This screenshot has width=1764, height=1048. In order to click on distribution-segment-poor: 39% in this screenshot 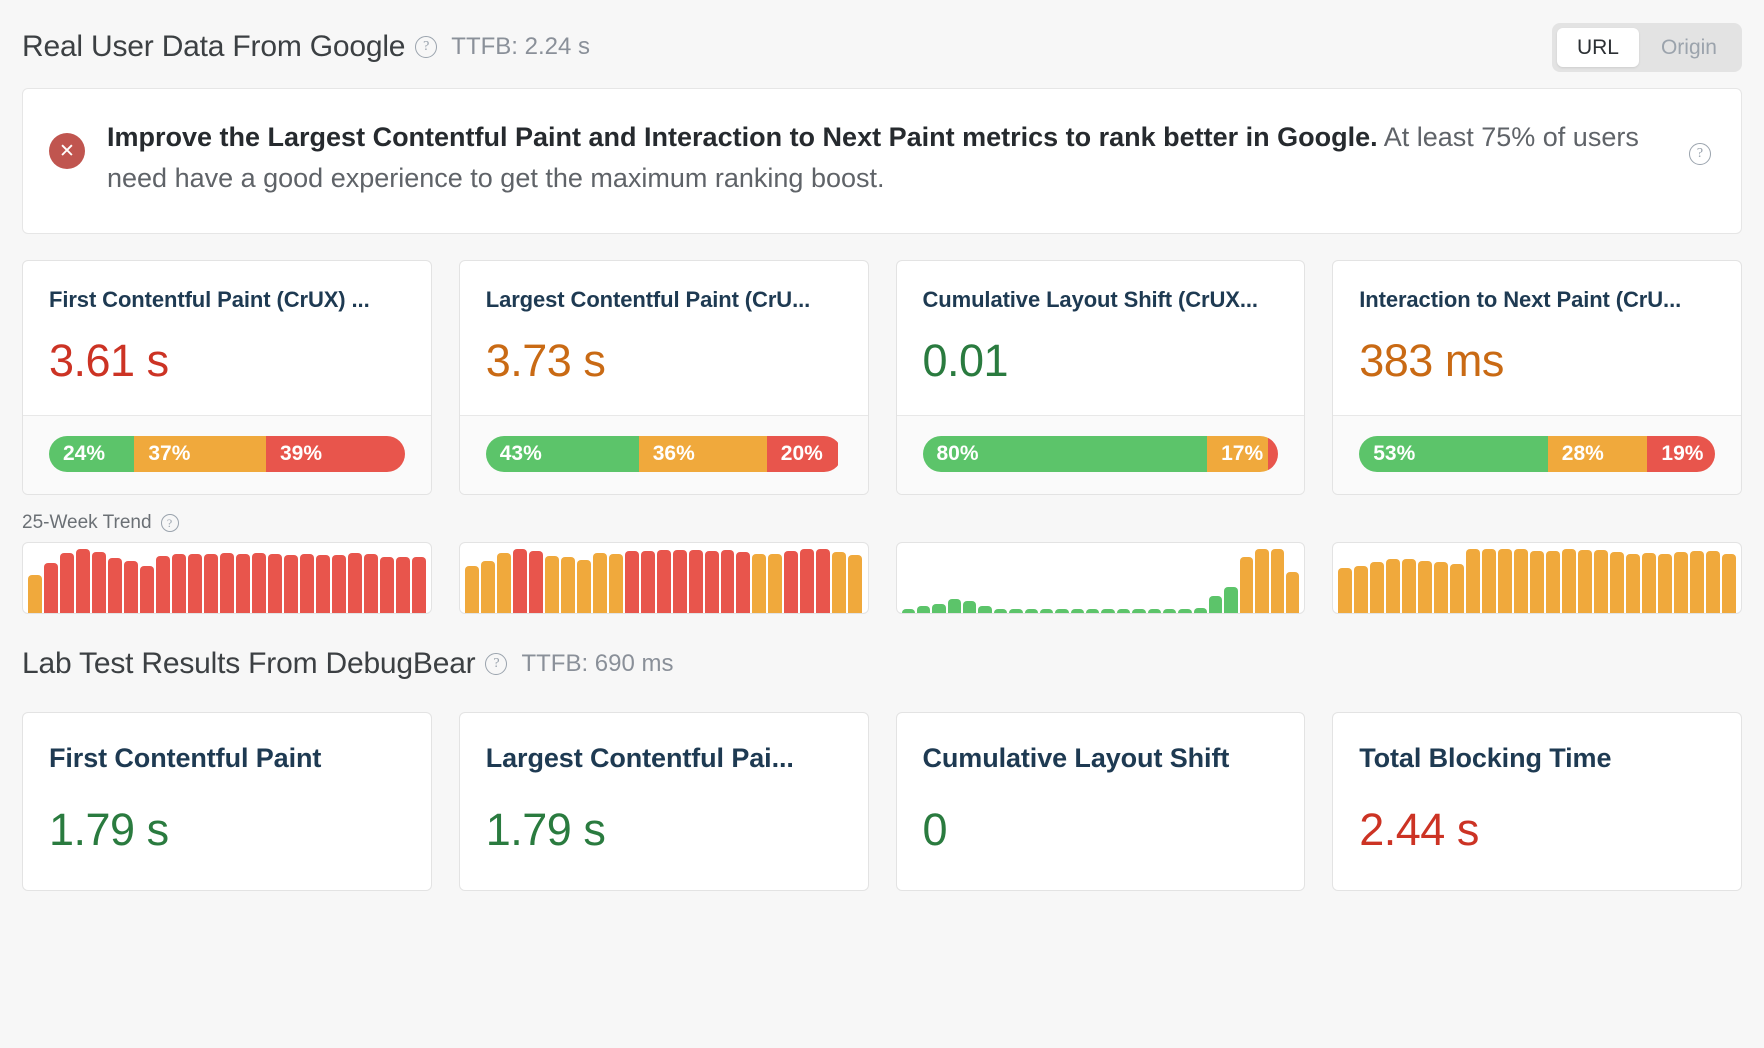, I will do `click(335, 454)`.